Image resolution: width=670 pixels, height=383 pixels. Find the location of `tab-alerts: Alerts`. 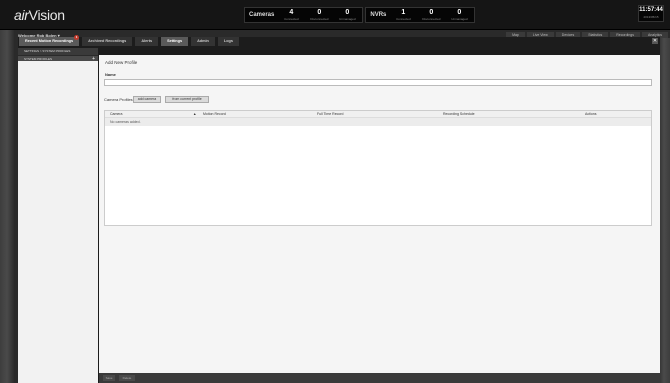

tab-alerts: Alerts is located at coordinates (147, 41).